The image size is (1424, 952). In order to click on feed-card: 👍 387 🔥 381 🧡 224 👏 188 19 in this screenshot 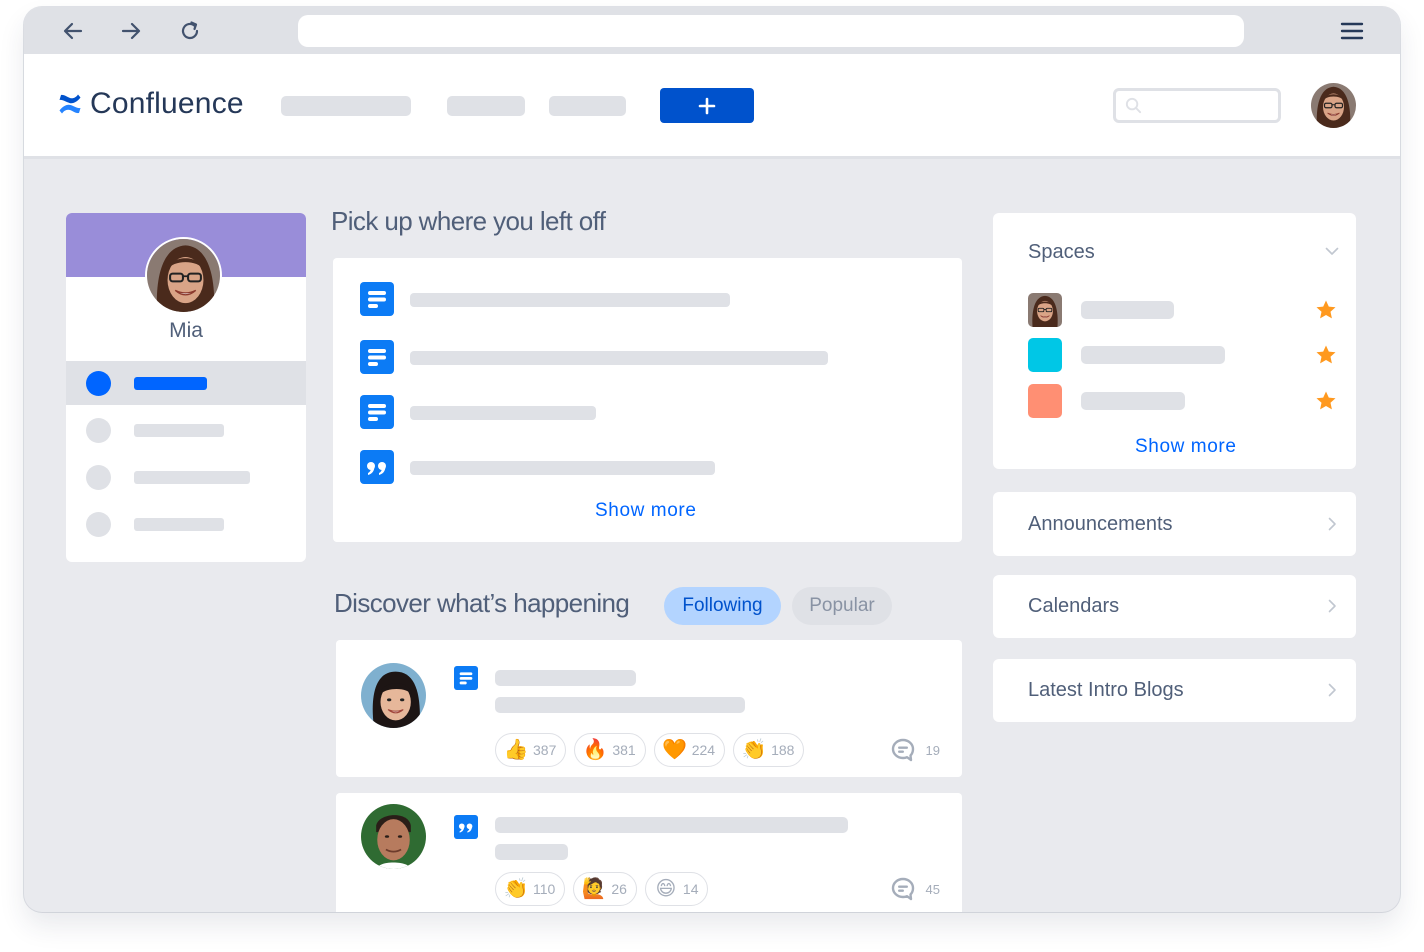, I will do `click(649, 708)`.